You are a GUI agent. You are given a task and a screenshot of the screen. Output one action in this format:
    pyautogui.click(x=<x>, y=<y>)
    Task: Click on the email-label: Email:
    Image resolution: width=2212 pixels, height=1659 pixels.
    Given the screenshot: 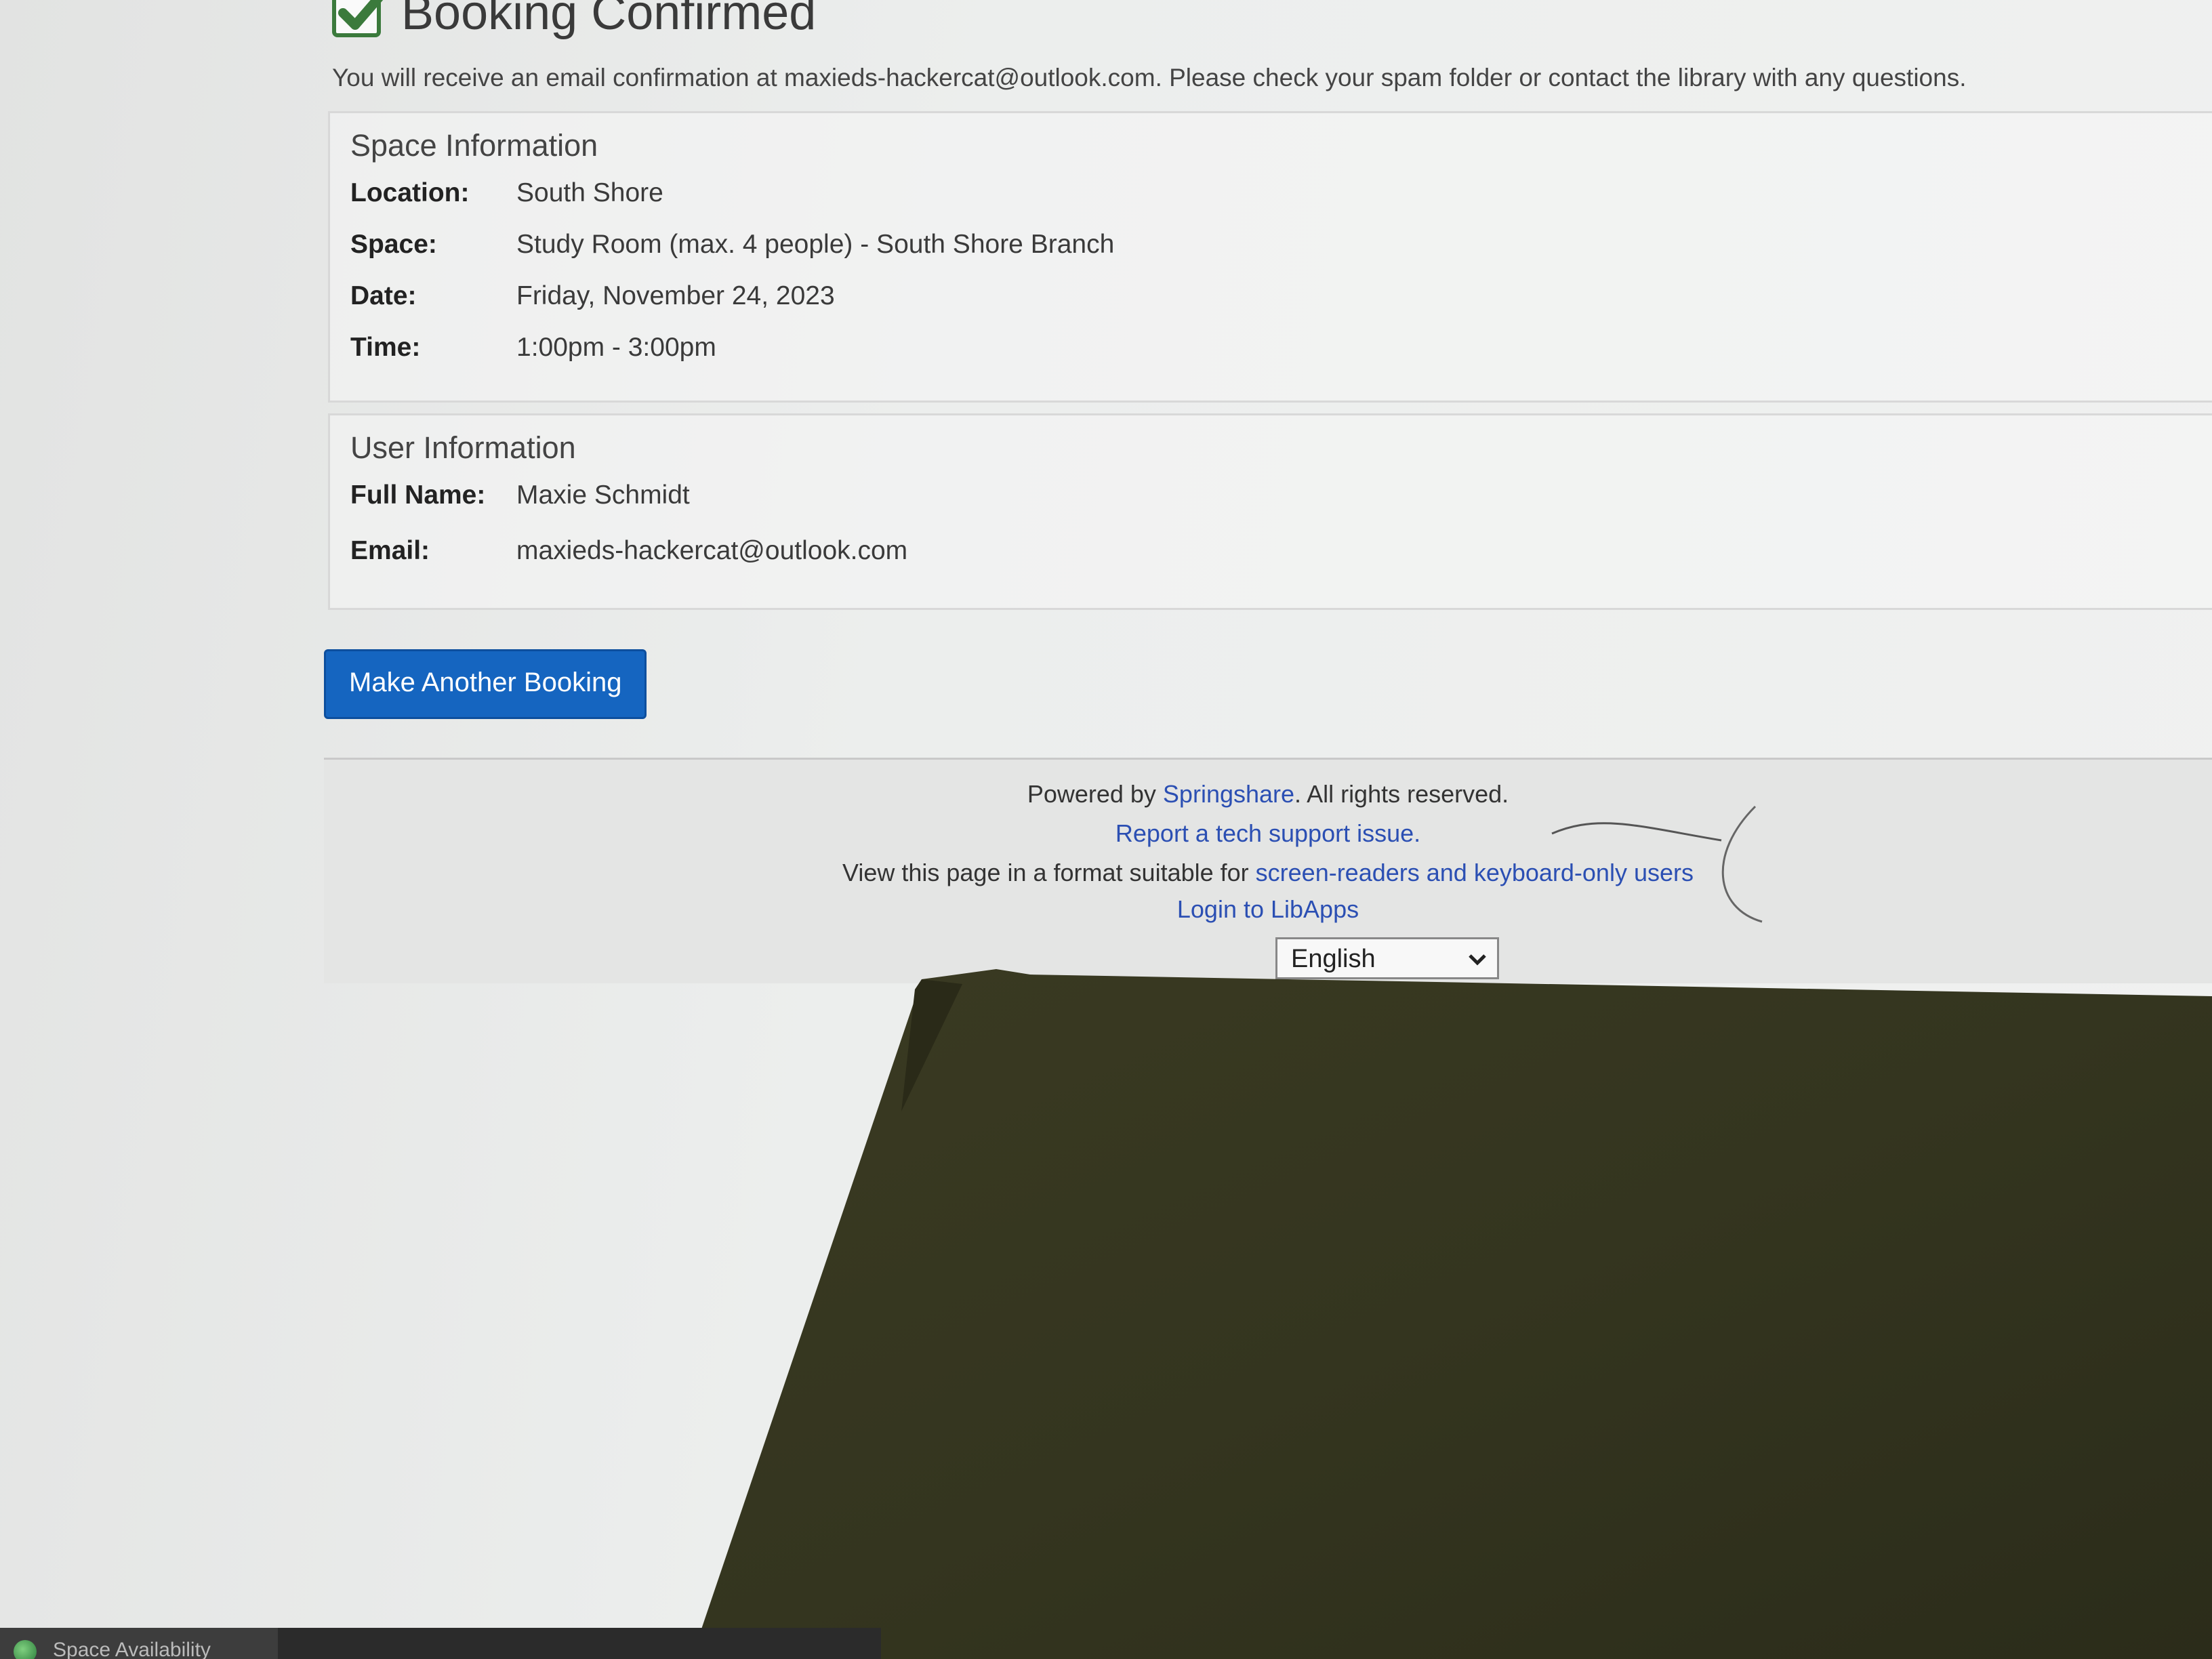 What is the action you would take?
    pyautogui.click(x=390, y=550)
    